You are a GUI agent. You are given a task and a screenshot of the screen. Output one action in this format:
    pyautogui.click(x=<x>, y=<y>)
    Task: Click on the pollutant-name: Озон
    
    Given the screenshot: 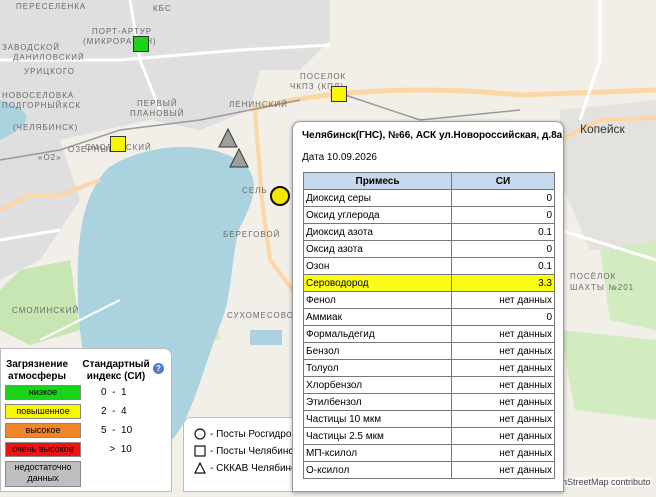 What is the action you would take?
    pyautogui.click(x=377, y=266)
    